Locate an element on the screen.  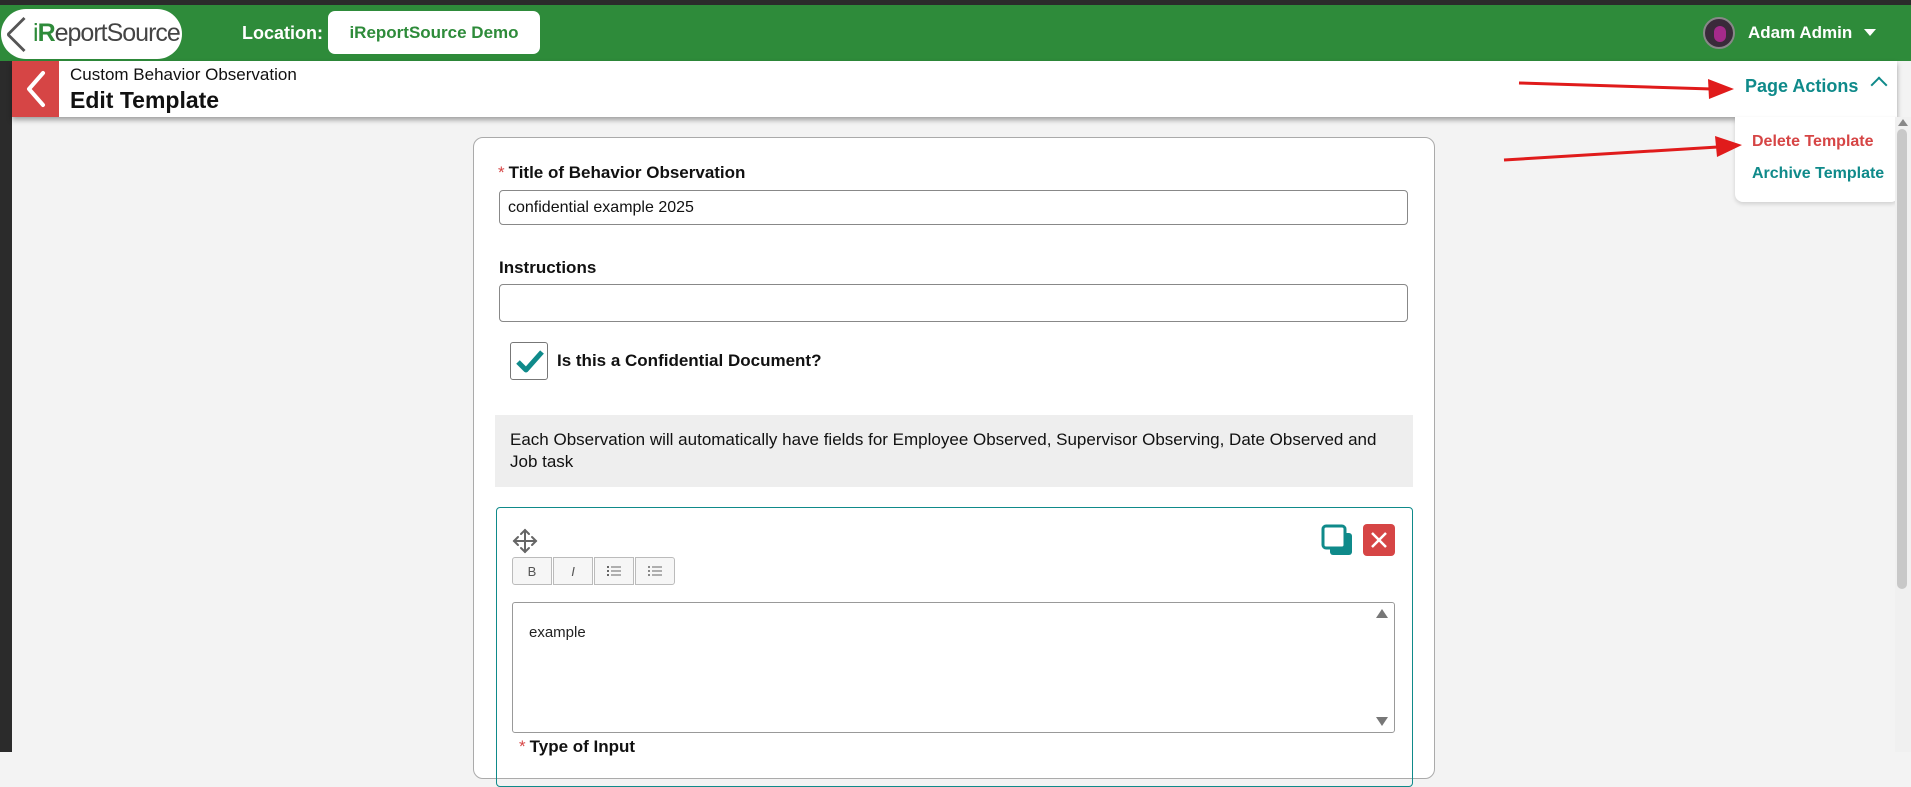
checkmark-icon is located at coordinates (530, 361).